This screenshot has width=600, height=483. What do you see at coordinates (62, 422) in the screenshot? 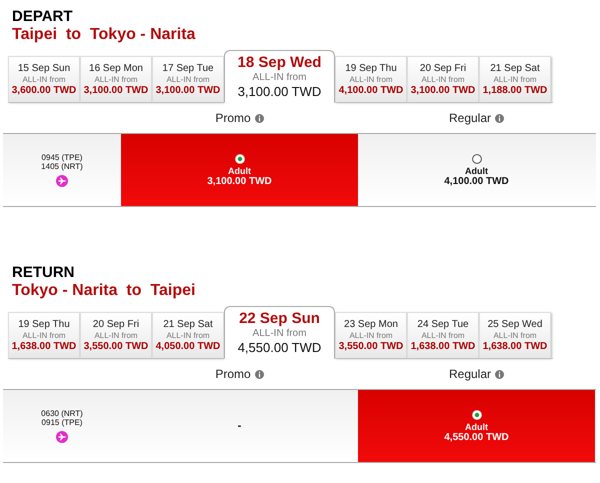
I see `arrival-time: 0915 (TPE)` at bounding box center [62, 422].